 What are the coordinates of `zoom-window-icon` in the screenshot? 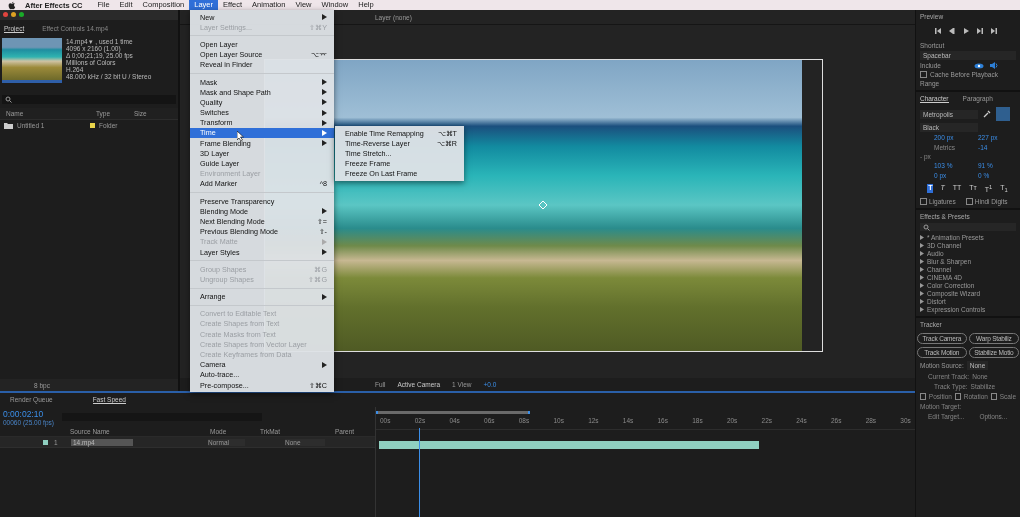 It's located at (21, 14).